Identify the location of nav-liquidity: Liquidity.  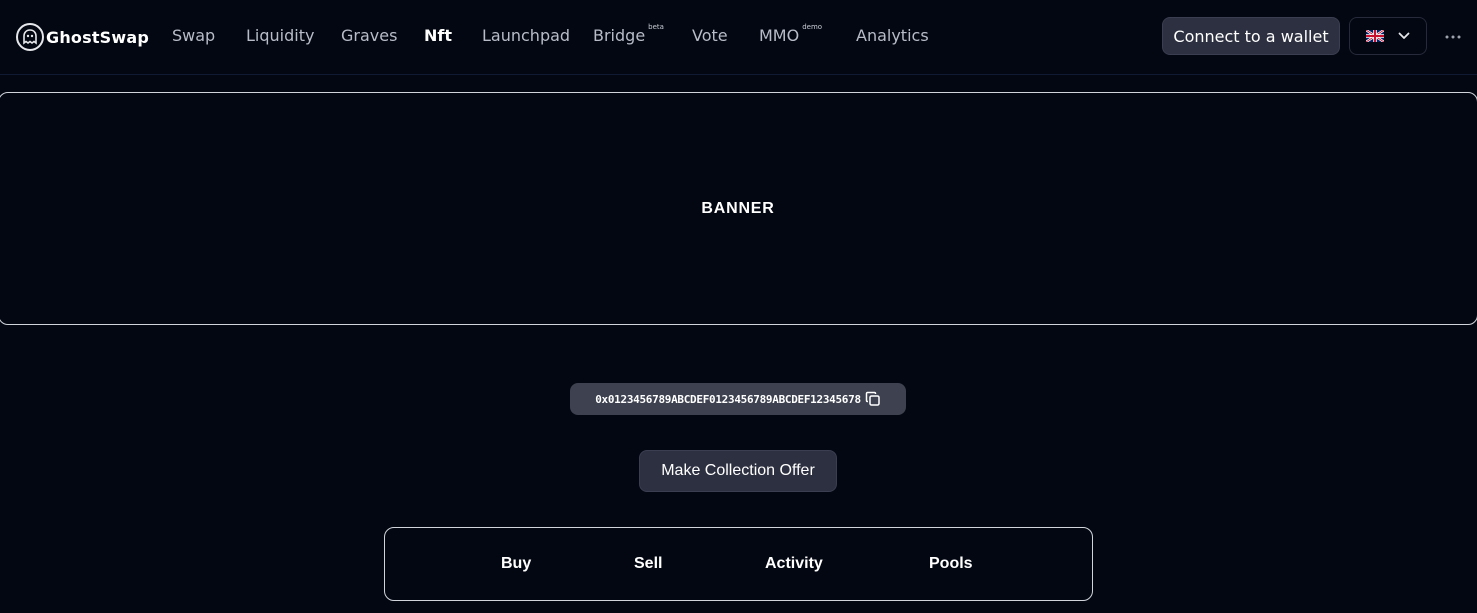
(280, 35).